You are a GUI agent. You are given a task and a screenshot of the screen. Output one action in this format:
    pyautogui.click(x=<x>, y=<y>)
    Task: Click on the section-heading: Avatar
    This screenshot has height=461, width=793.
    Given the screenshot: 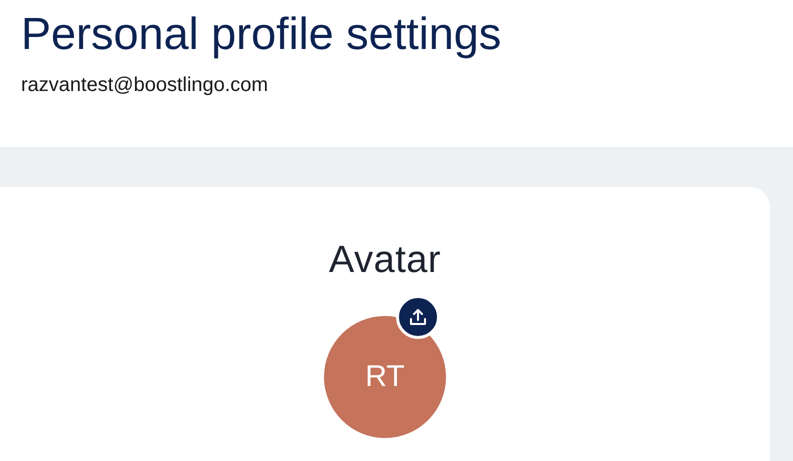 What is the action you would take?
    pyautogui.click(x=385, y=260)
    